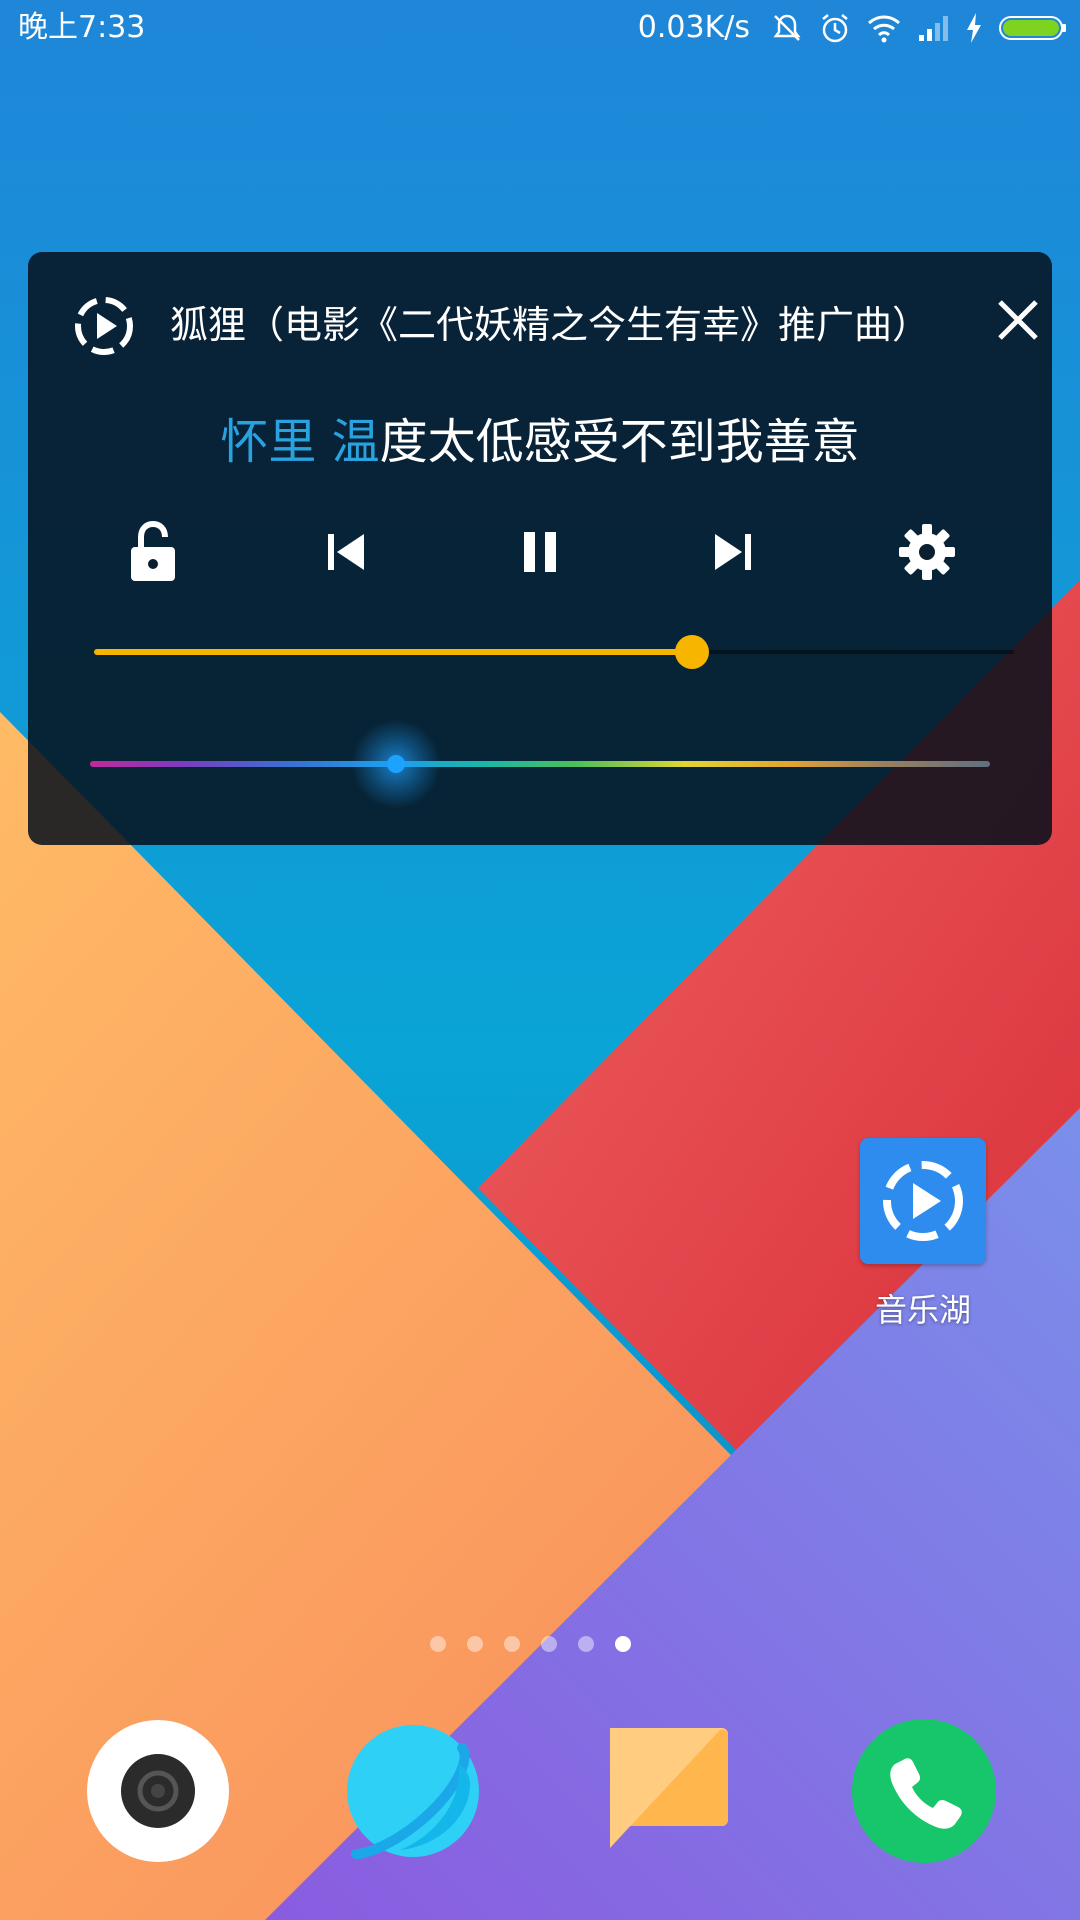  Describe the element at coordinates (693, 27) in the screenshot. I see `network-speed: 0.03K/s` at that location.